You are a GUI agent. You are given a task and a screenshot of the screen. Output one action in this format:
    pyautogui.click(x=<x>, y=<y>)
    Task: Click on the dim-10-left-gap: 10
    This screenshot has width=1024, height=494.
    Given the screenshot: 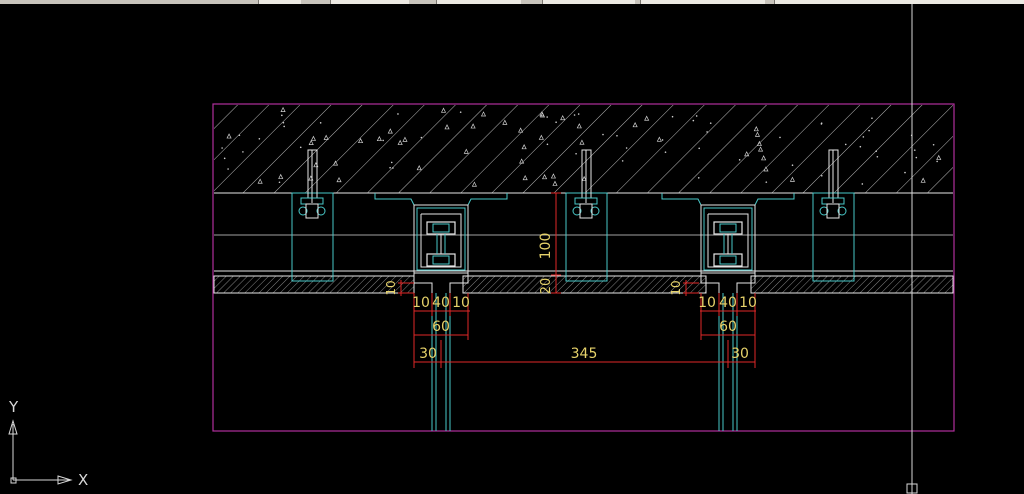 What is the action you would take?
    pyautogui.click(x=391, y=287)
    